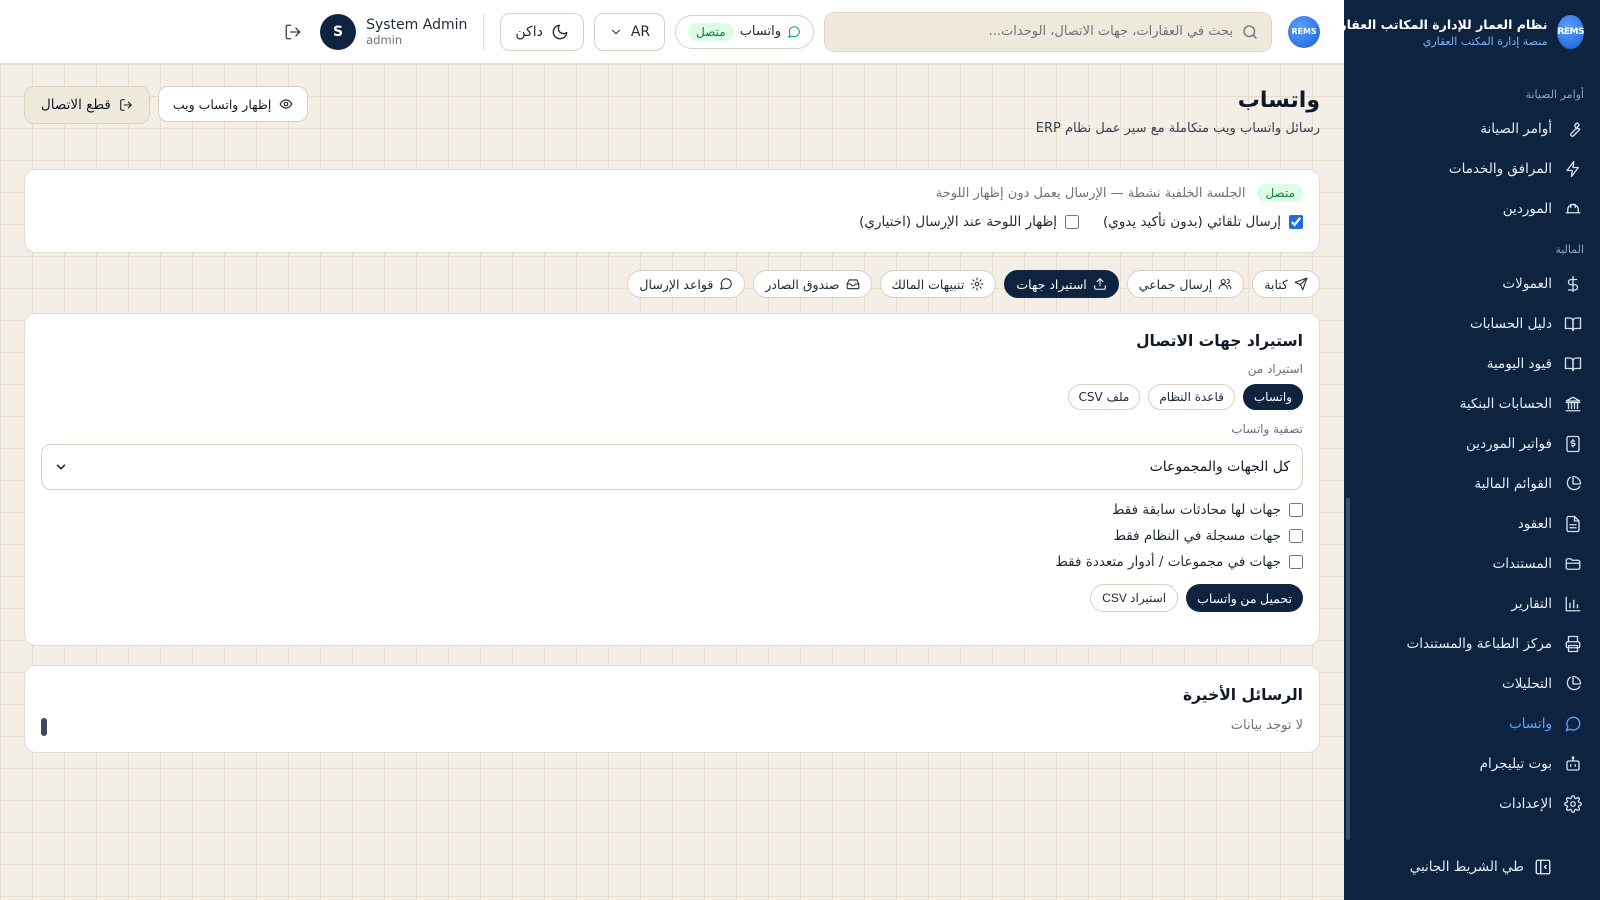 The height and width of the screenshot is (900, 1600). What do you see at coordinates (1472, 364) in the screenshot?
I see `sidebar-item-journal-entries: قيود اليومية` at bounding box center [1472, 364].